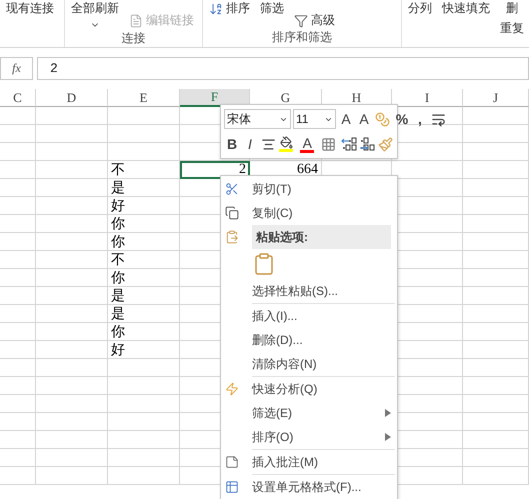 This screenshot has height=499, width=529. Describe the element at coordinates (466, 8) in the screenshot. I see `ribbon-button: 快速填充` at that location.